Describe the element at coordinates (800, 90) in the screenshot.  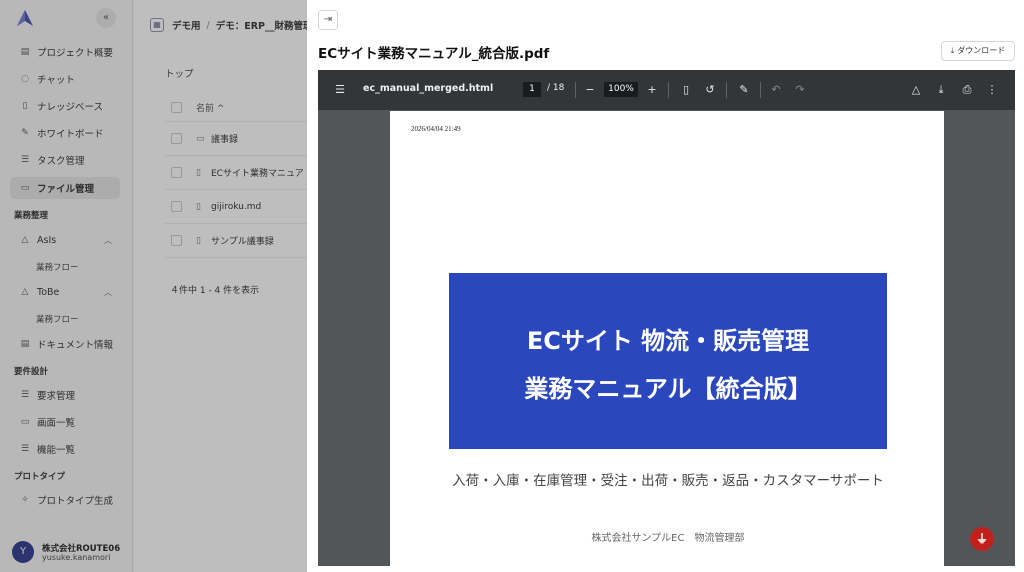
I see `redo-icon: ↷` at that location.